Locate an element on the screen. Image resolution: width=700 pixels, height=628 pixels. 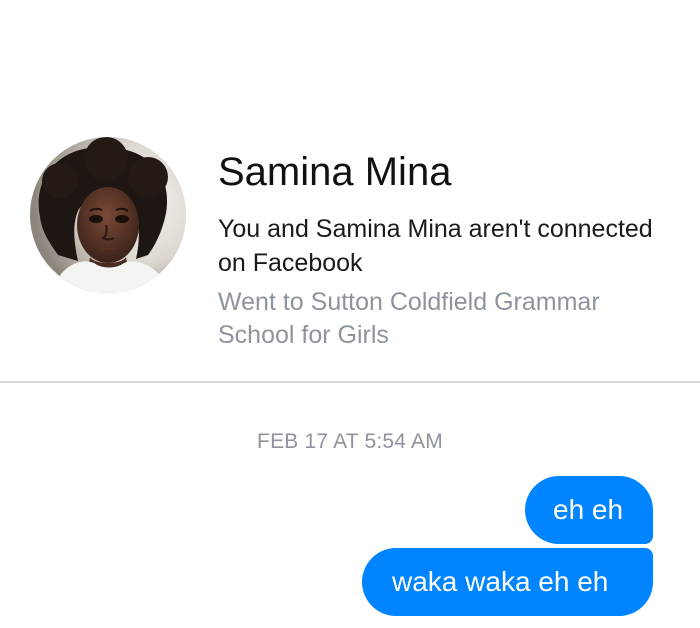
message-text: eh eh is located at coordinates (588, 509).